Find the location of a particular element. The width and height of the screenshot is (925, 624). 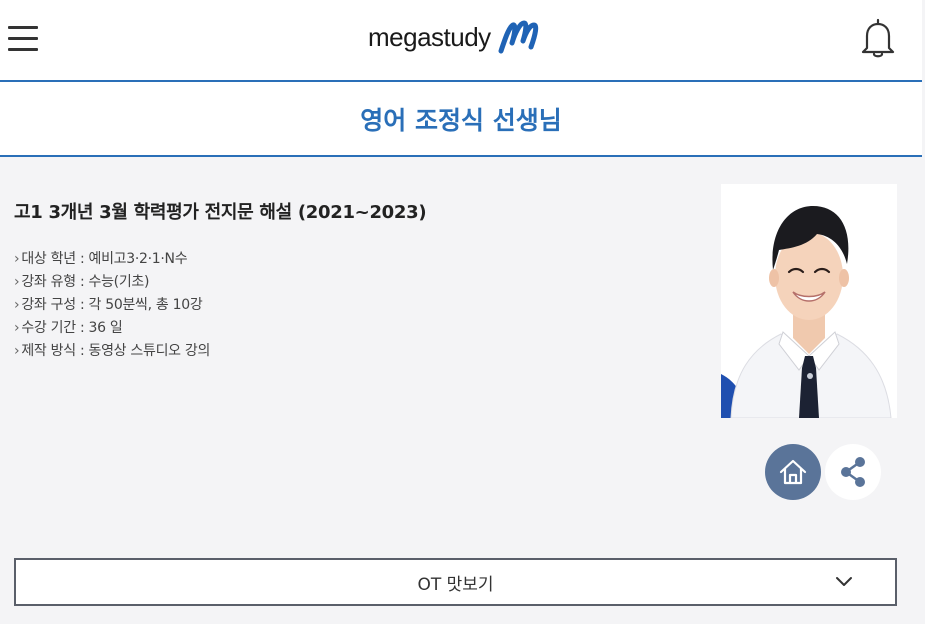

share-icon is located at coordinates (853, 472).